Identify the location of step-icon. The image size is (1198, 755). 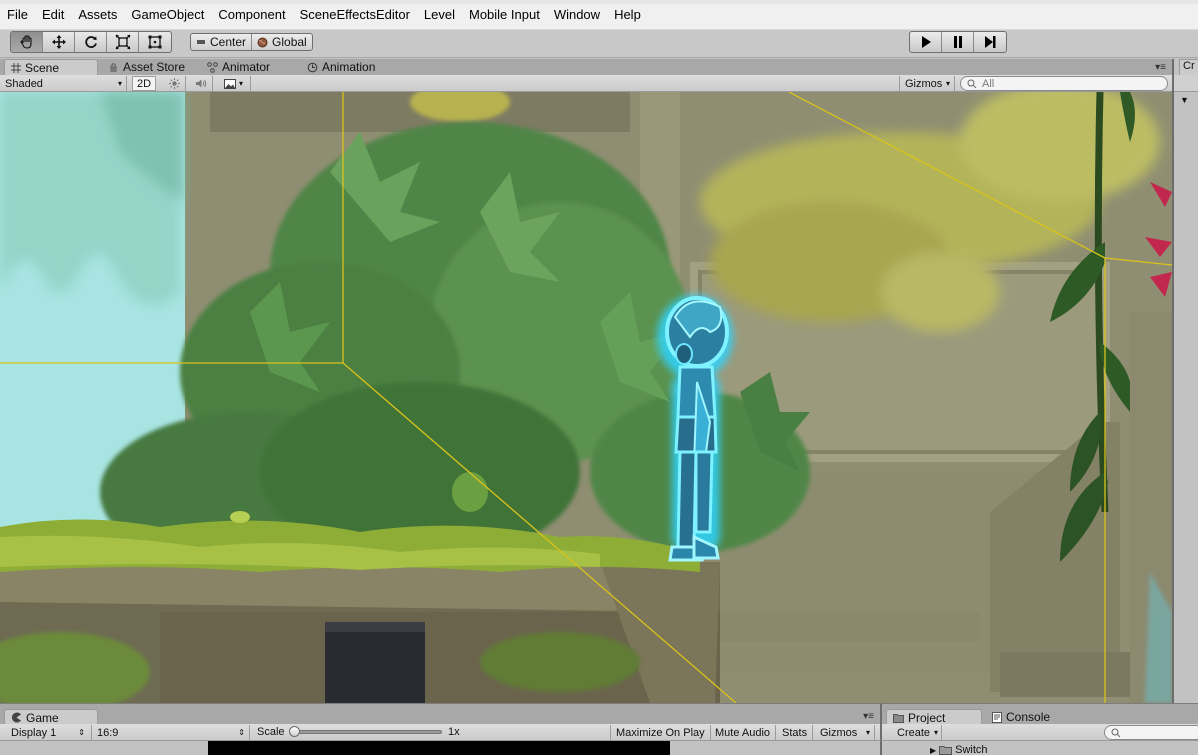
(990, 42).